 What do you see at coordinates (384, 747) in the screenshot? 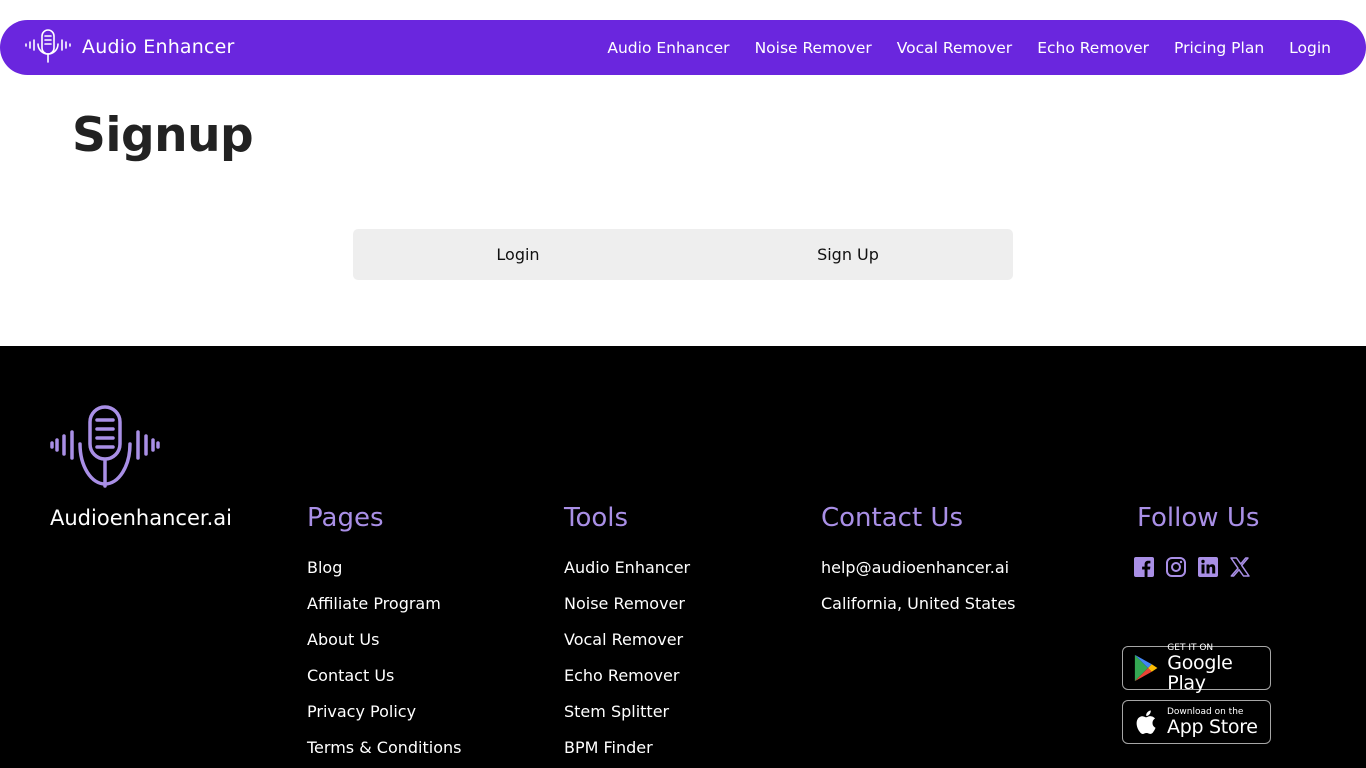
I see `footer-link-terms-conditions: Terms & Conditions` at bounding box center [384, 747].